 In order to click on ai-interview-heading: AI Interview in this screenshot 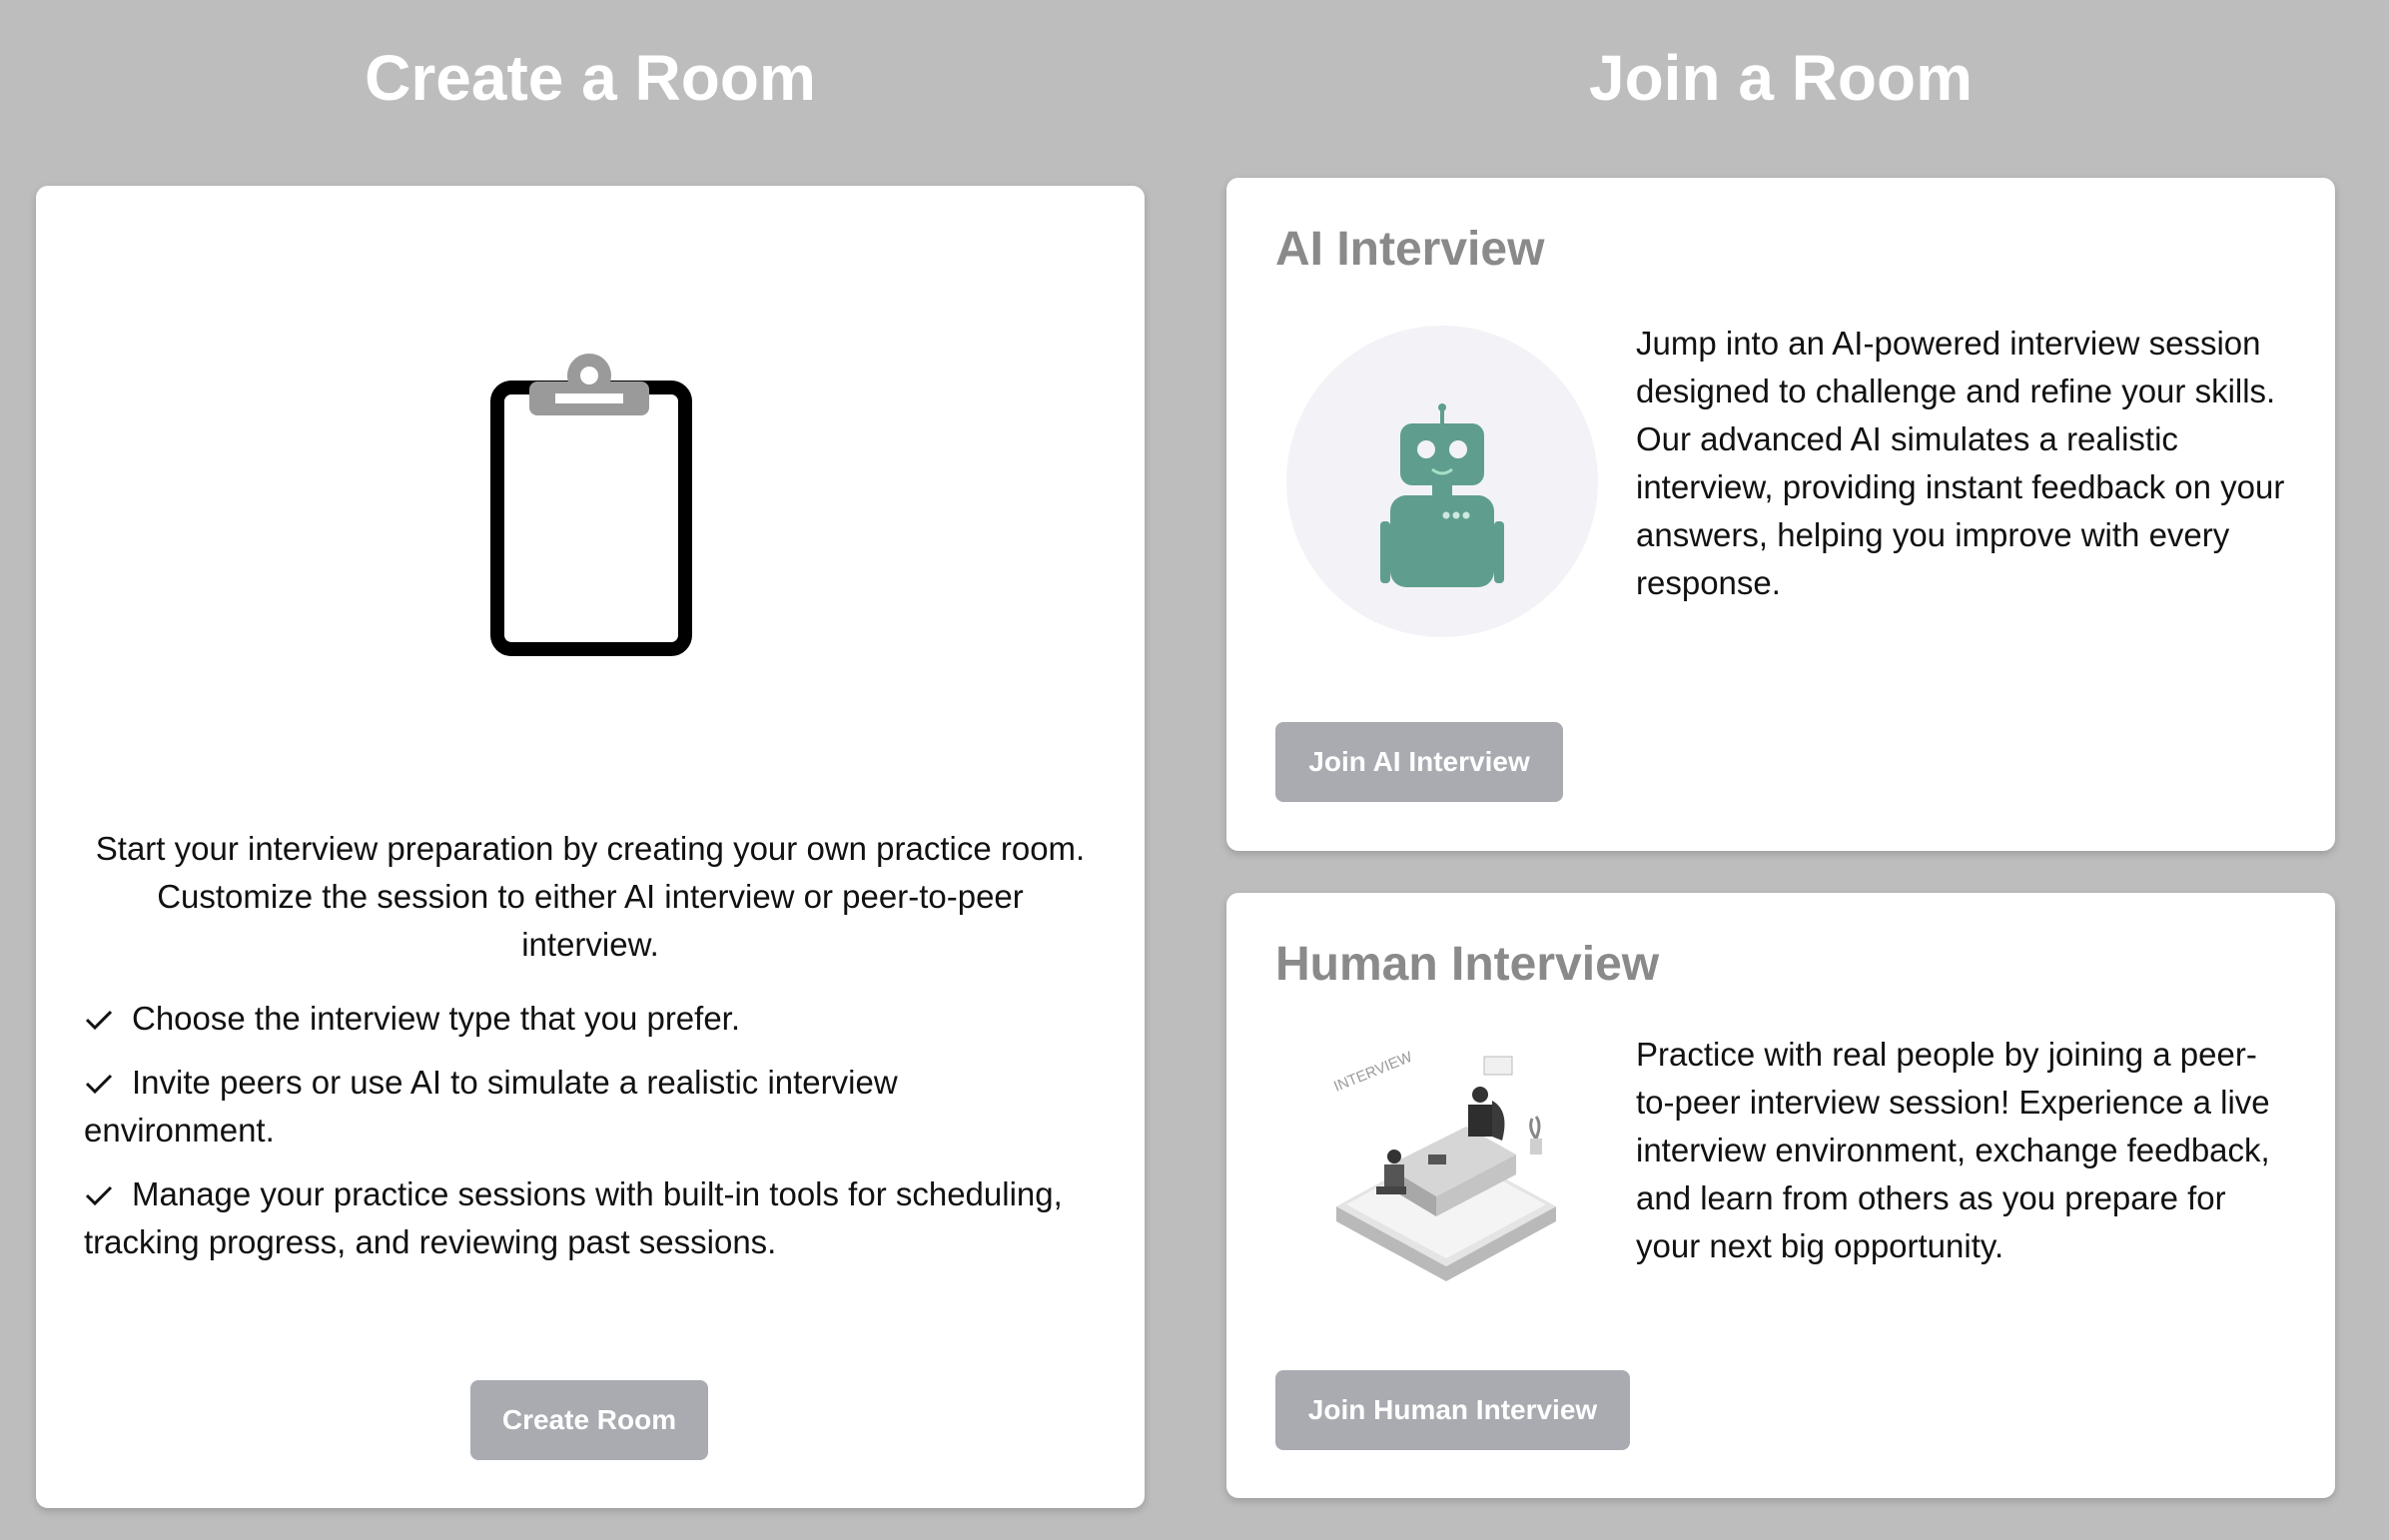, I will do `click(1410, 250)`.